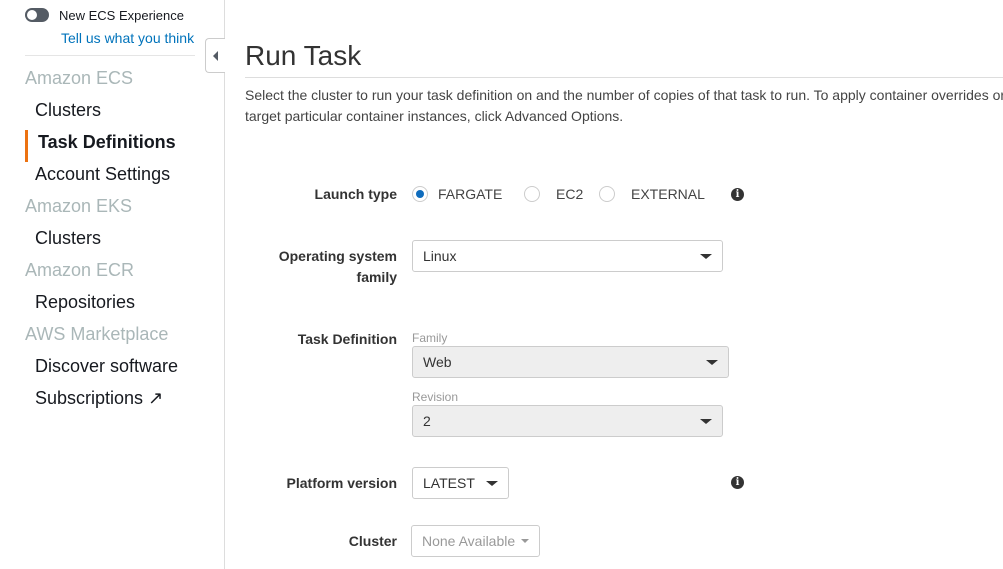  What do you see at coordinates (80, 270) in the screenshot?
I see `nav-group-ecr: Amazon ECR` at bounding box center [80, 270].